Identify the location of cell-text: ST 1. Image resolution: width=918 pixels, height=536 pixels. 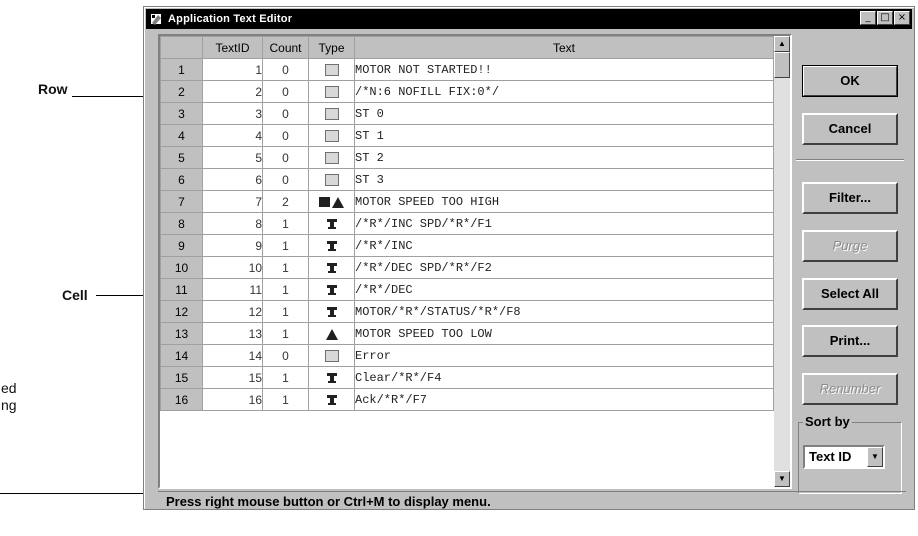
(564, 135).